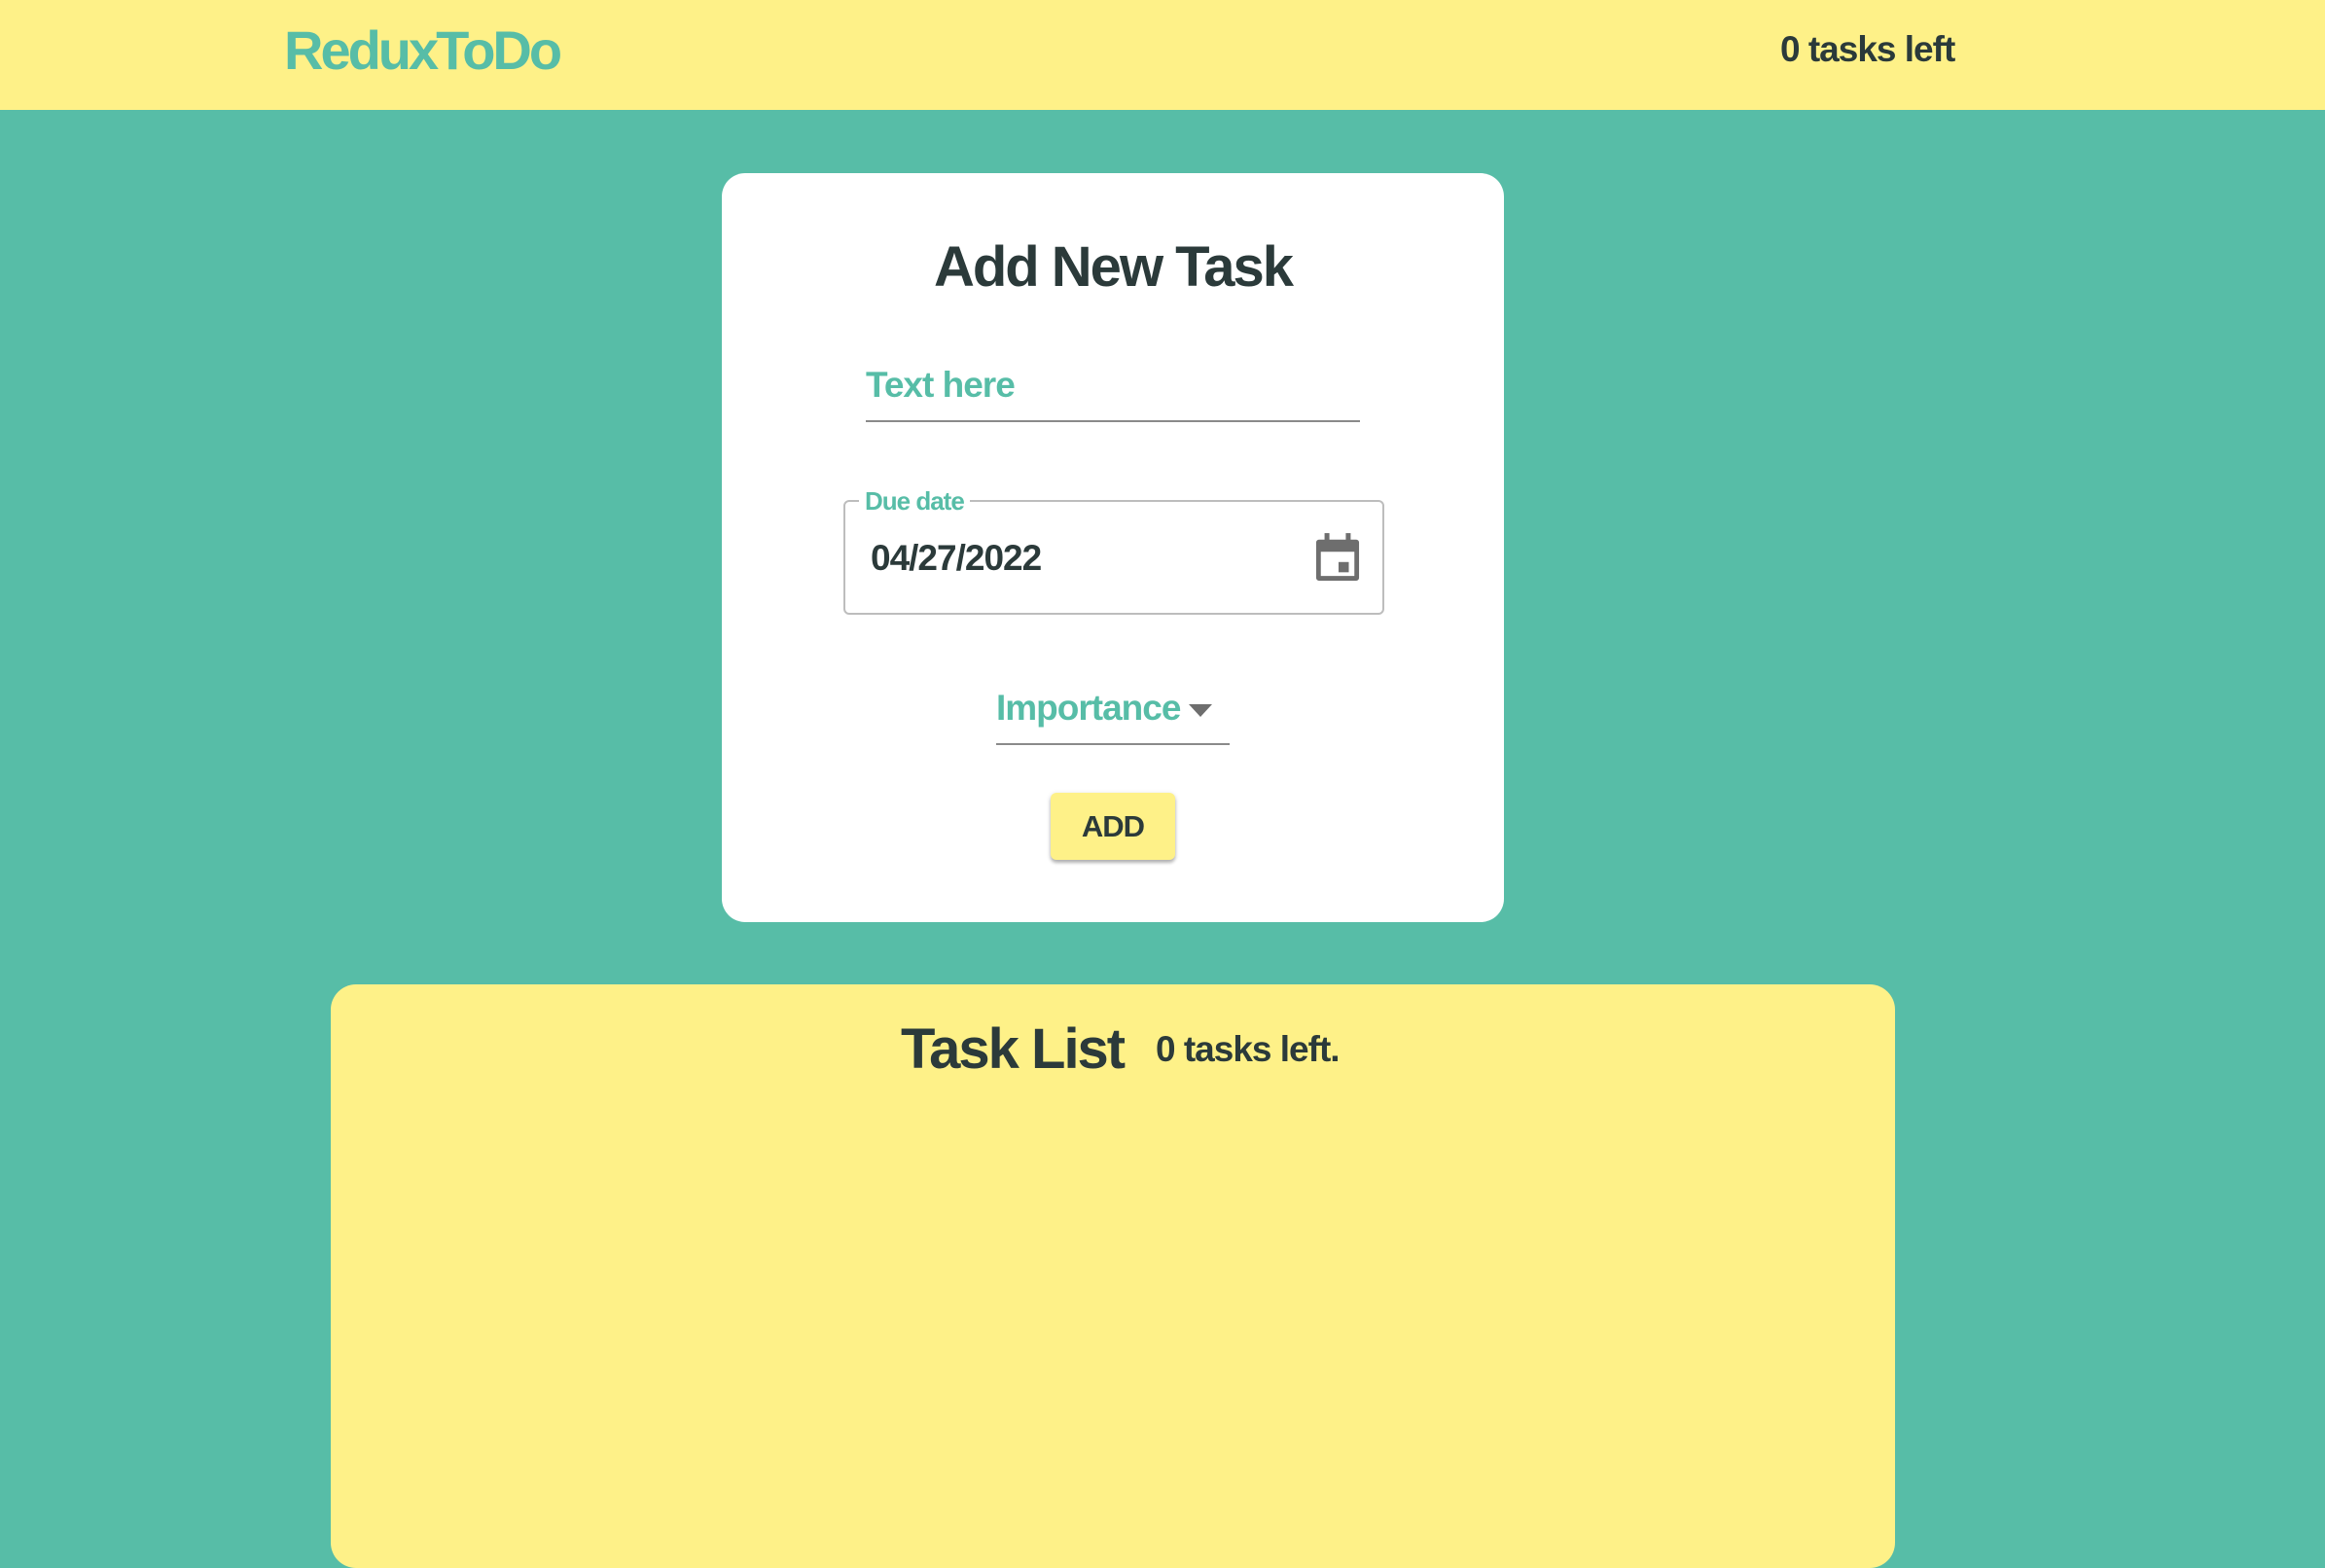 The image size is (2325, 1568). What do you see at coordinates (1163, 55) in the screenshot?
I see `navbar: ReduxToDo 0 tasks left` at bounding box center [1163, 55].